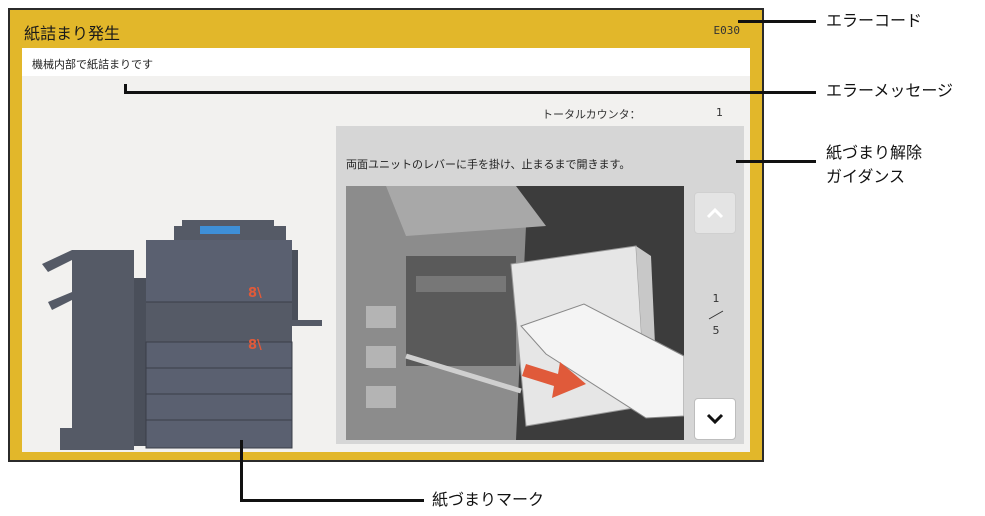  I want to click on callout-guidance-line1: 紙づまり解除, so click(874, 152).